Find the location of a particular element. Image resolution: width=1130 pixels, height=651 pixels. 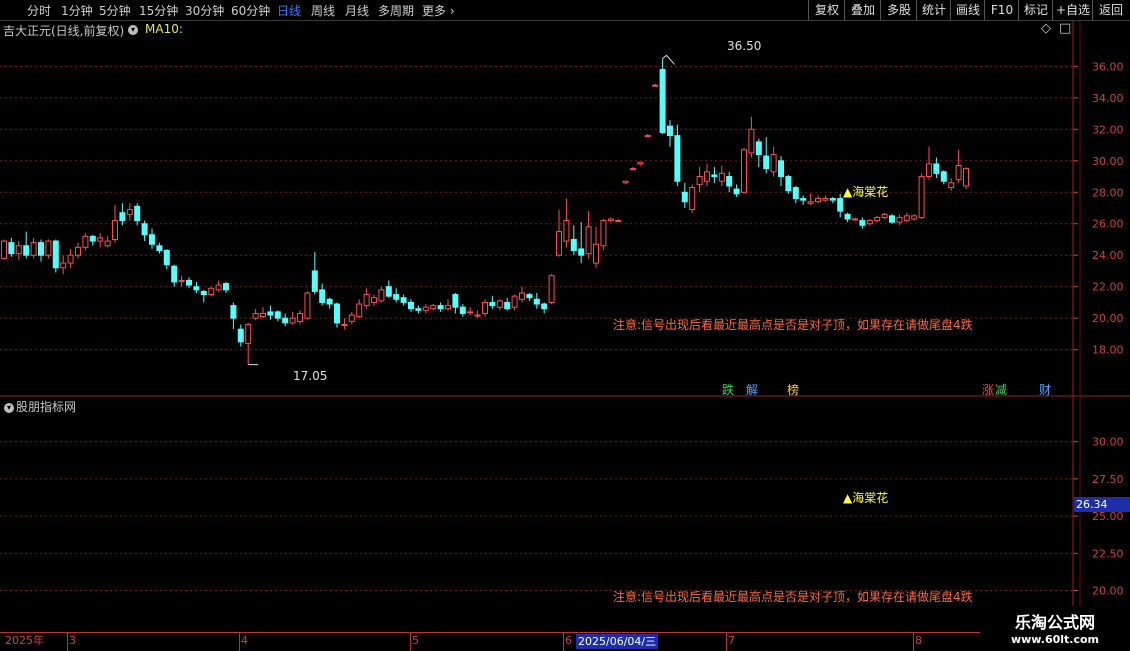

tab-multi-period: 多周期 is located at coordinates (396, 10).